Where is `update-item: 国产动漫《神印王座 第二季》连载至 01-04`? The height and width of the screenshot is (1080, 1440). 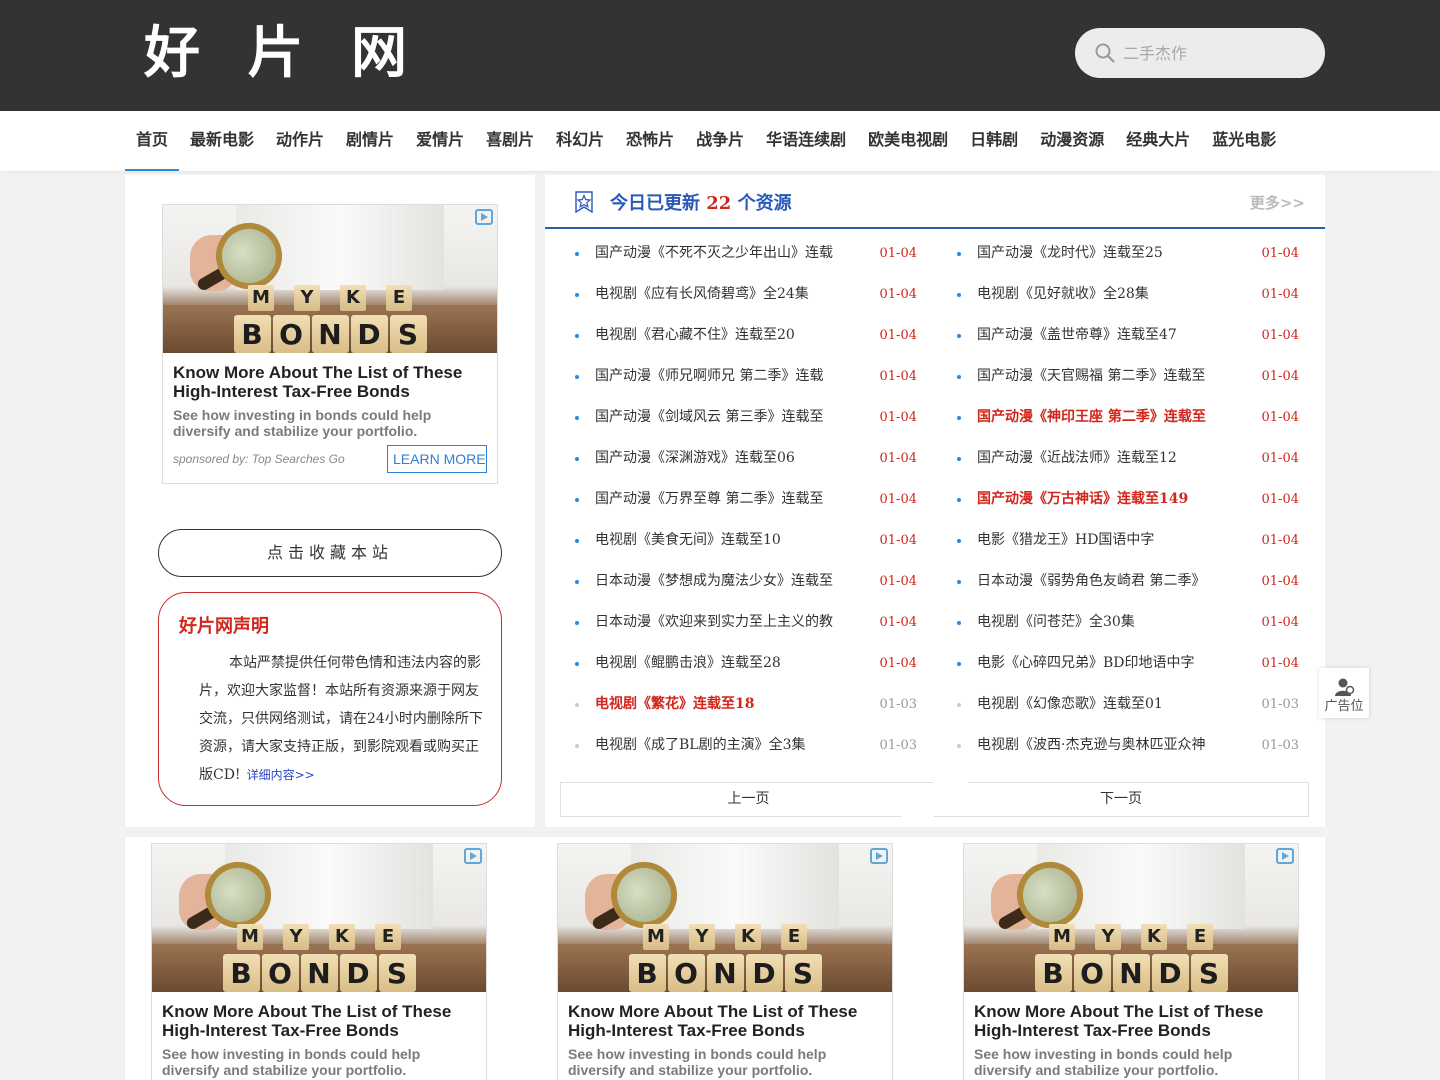 update-item: 国产动漫《神印王座 第二季》连载至 01-04 is located at coordinates (1138, 417).